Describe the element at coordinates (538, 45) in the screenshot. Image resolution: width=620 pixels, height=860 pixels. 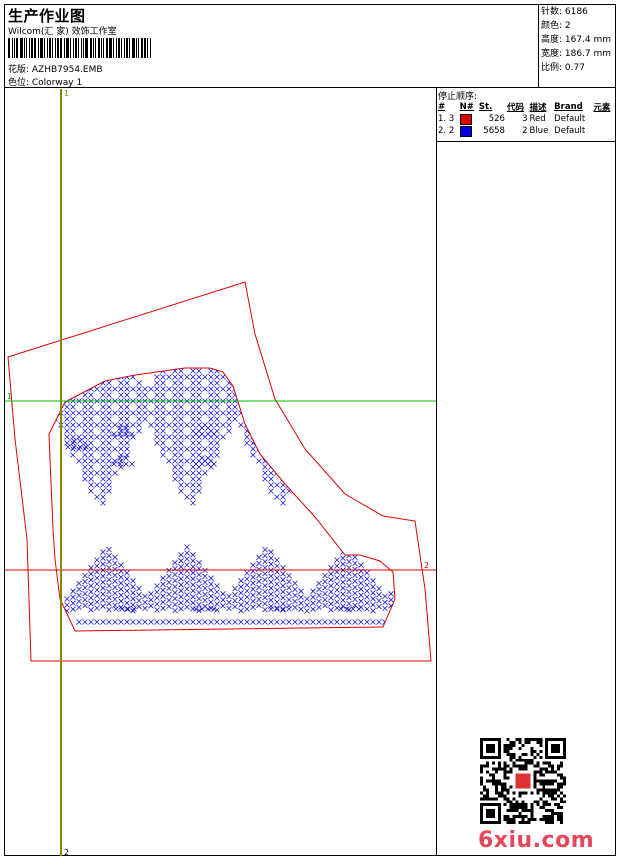
I see `stats-divider` at that location.